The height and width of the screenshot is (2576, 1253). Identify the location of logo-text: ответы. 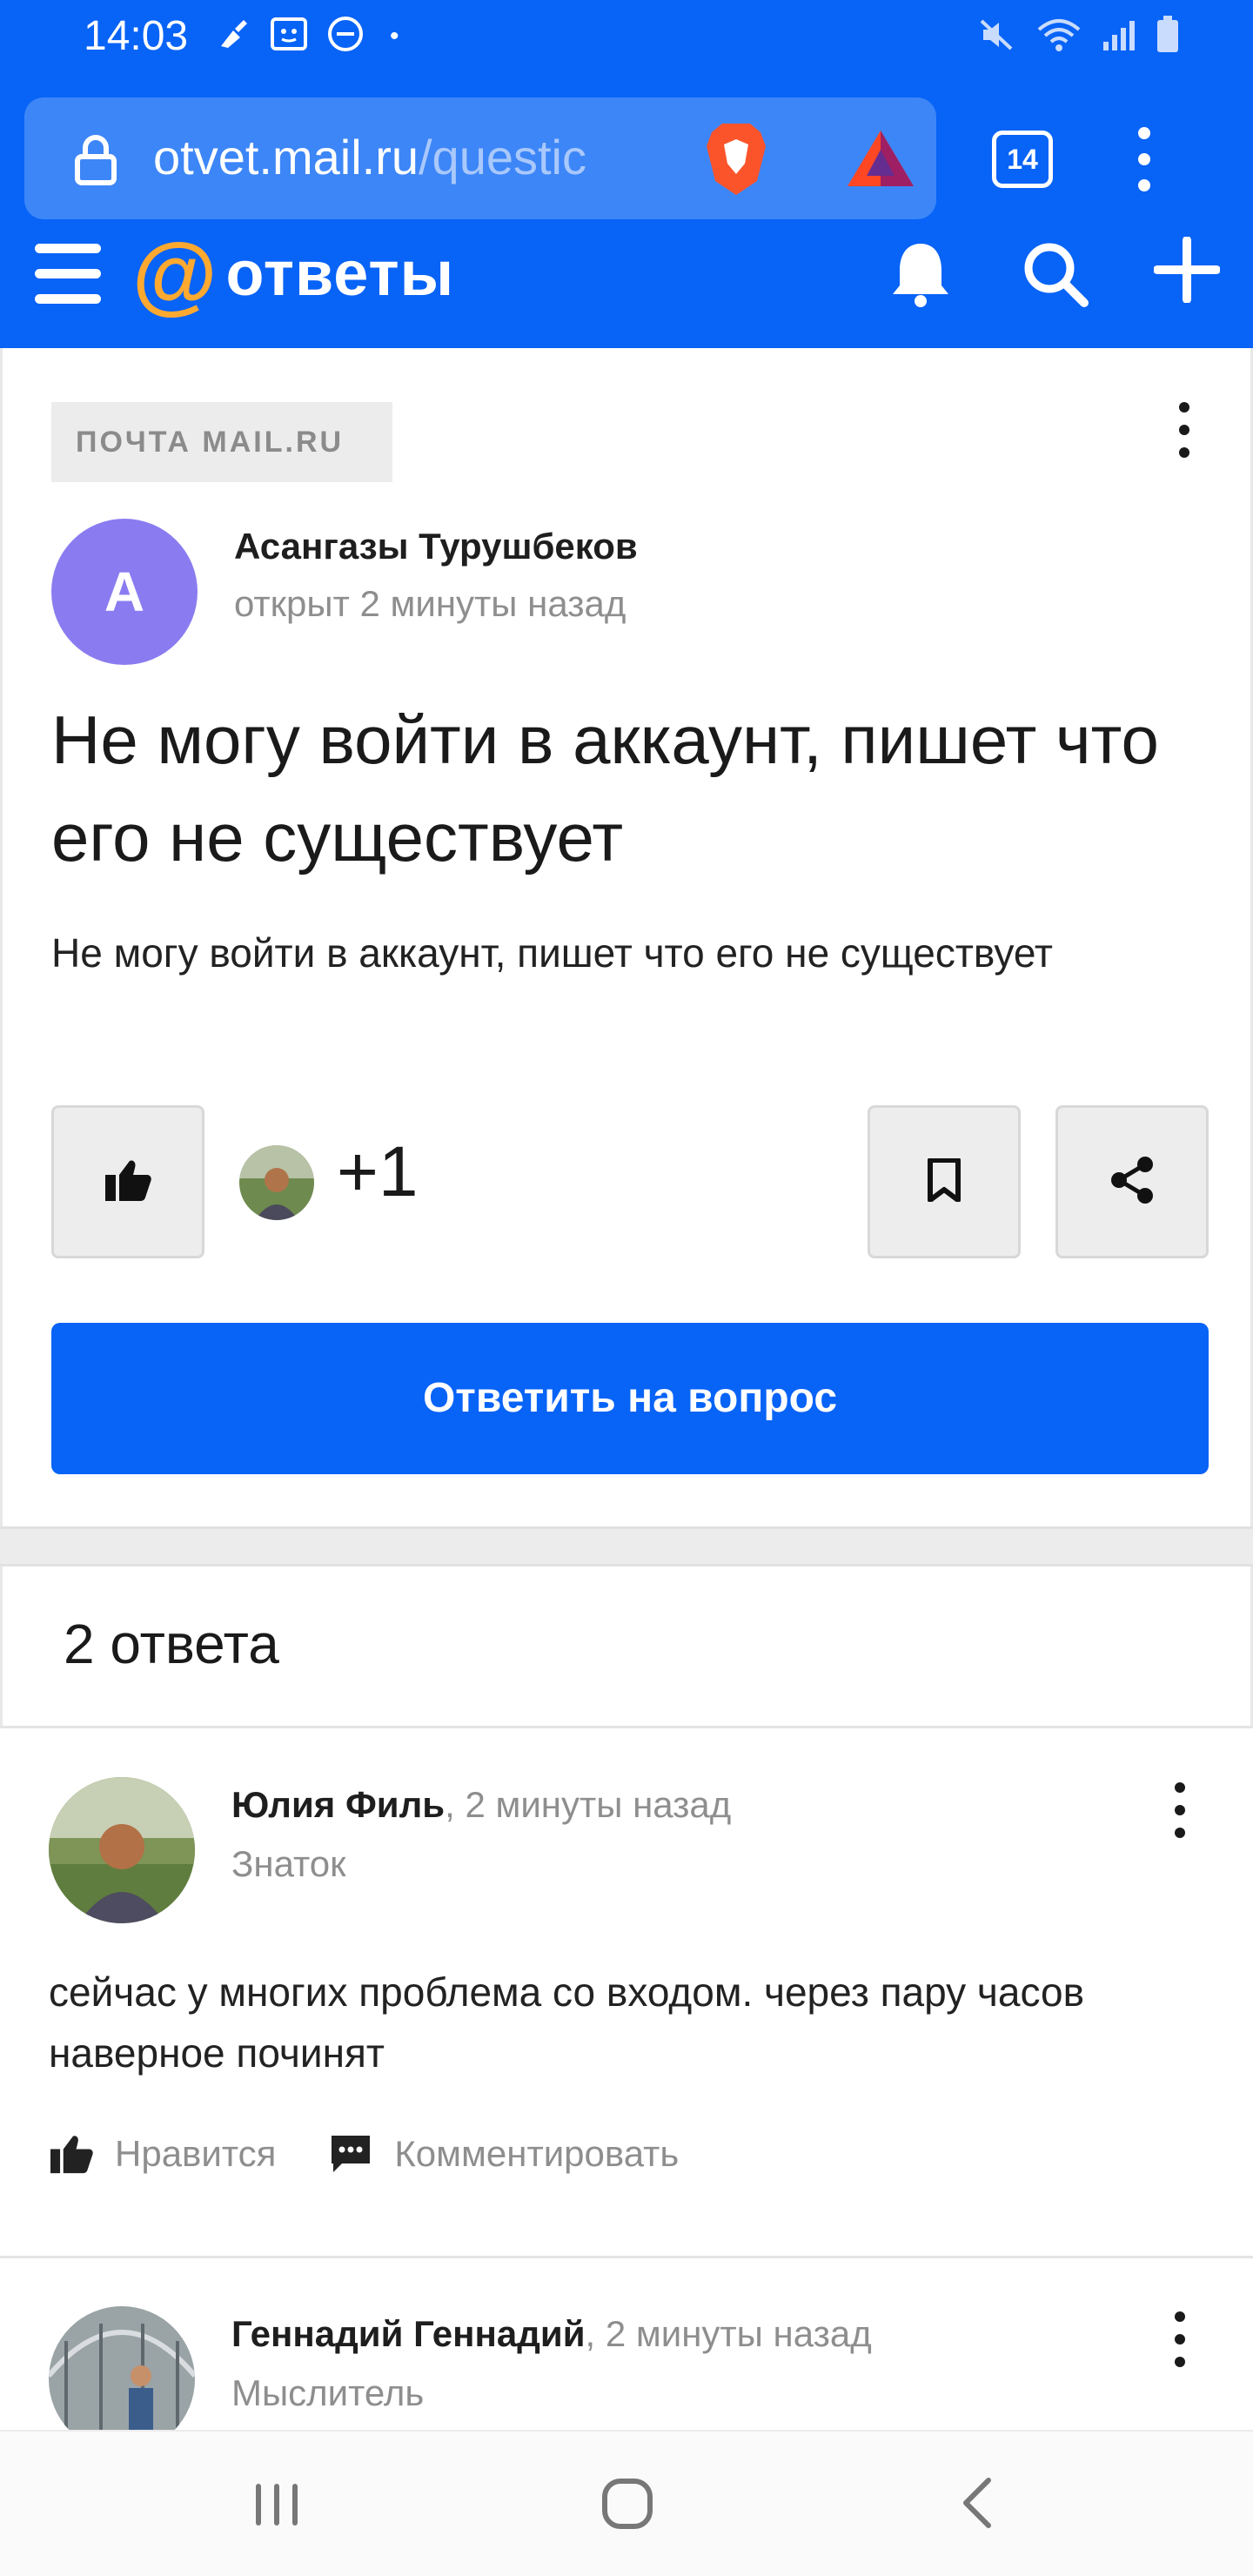
(340, 274).